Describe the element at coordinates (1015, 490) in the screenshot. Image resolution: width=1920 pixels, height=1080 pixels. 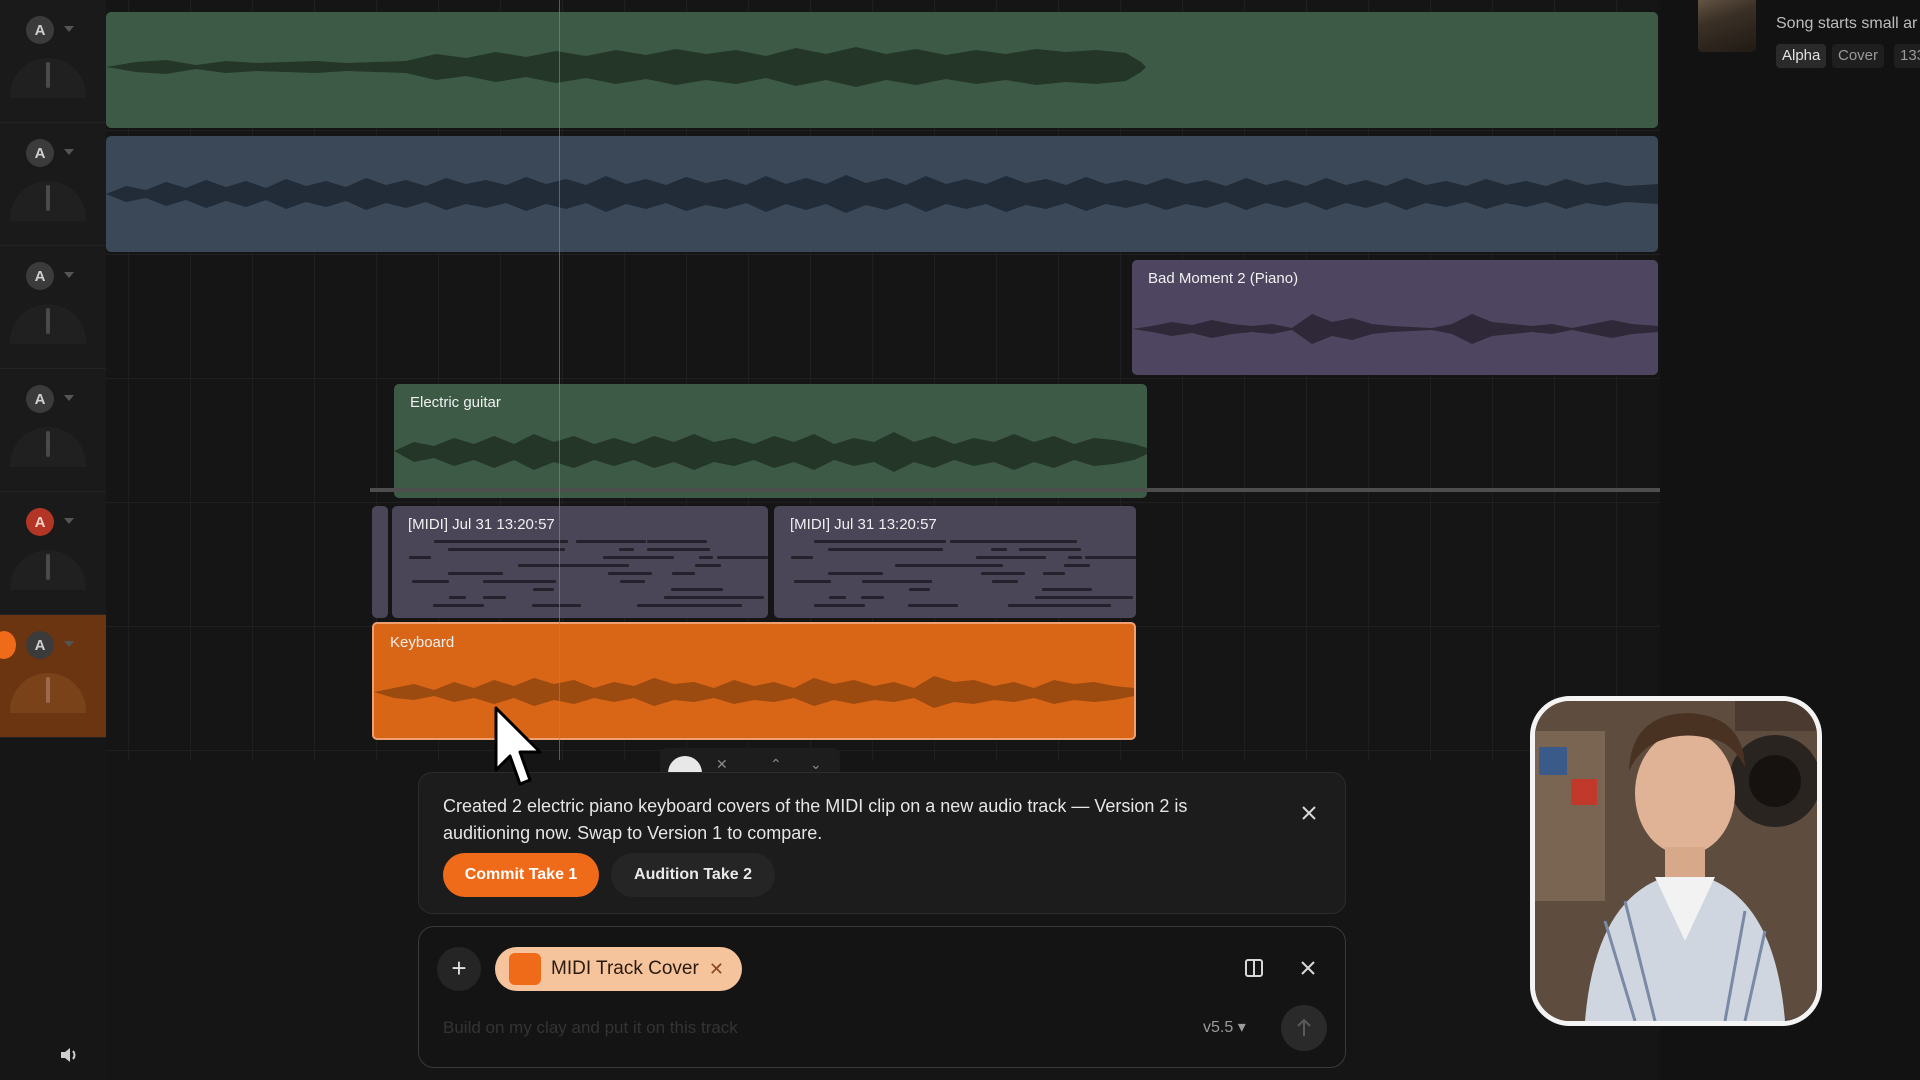
I see `loop-region-line` at that location.